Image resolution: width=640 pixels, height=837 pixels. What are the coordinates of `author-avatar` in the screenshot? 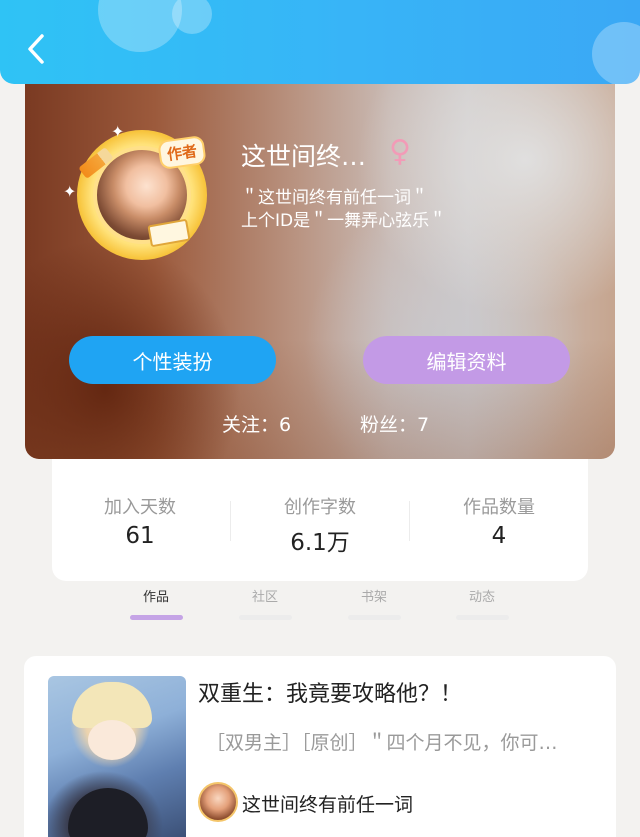 It's located at (218, 802).